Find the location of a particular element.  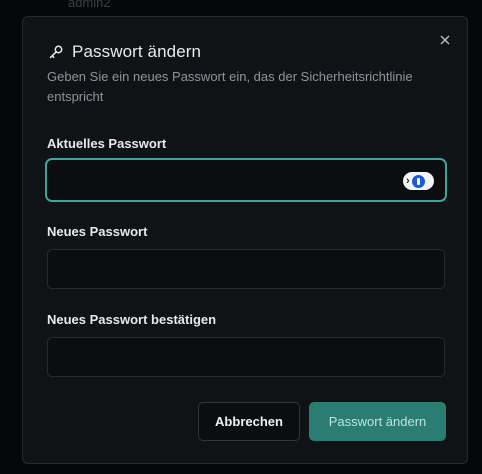

dialog-title: Passwort ändern is located at coordinates (137, 51).